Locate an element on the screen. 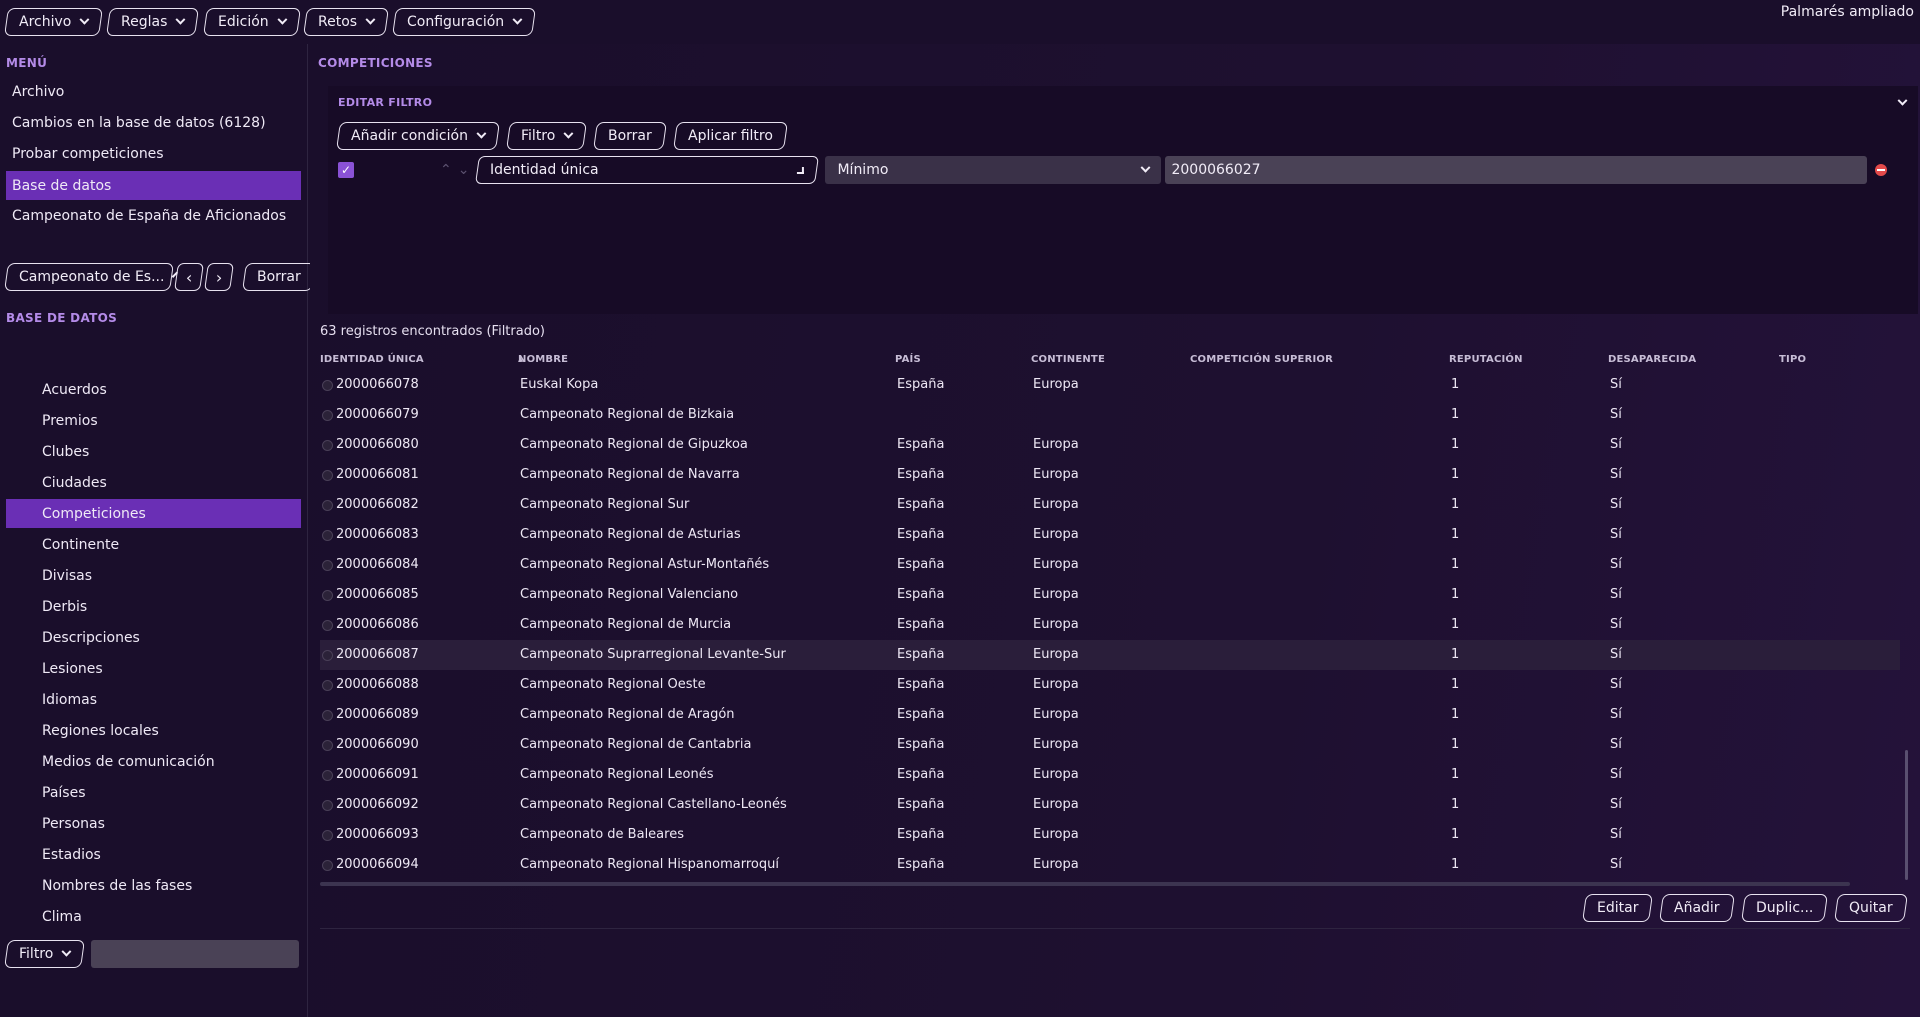  condition-field-select: Identidad única is located at coordinates (647, 170).